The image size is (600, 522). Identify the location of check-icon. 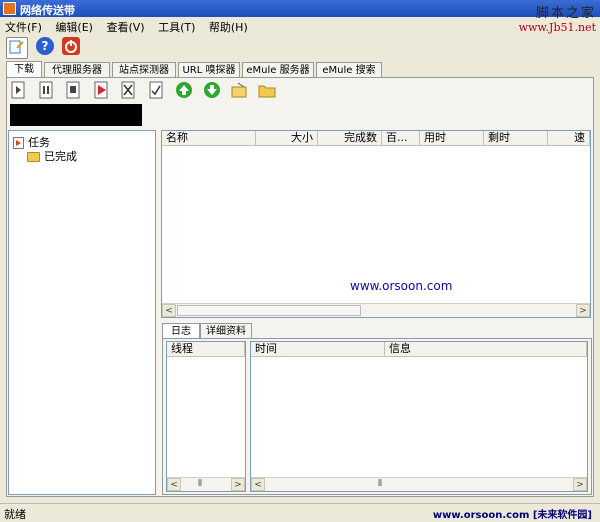
(157, 90).